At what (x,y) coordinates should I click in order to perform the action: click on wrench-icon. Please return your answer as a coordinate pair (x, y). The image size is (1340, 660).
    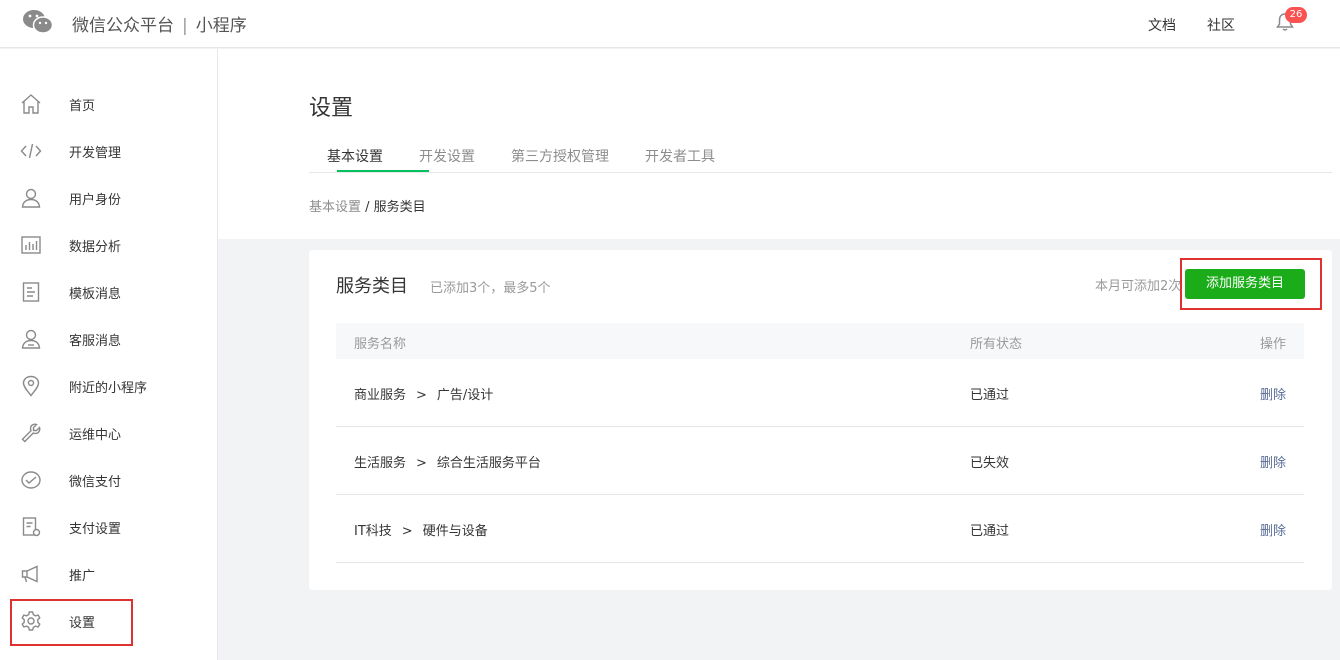
    Looking at the image, I should click on (31, 433).